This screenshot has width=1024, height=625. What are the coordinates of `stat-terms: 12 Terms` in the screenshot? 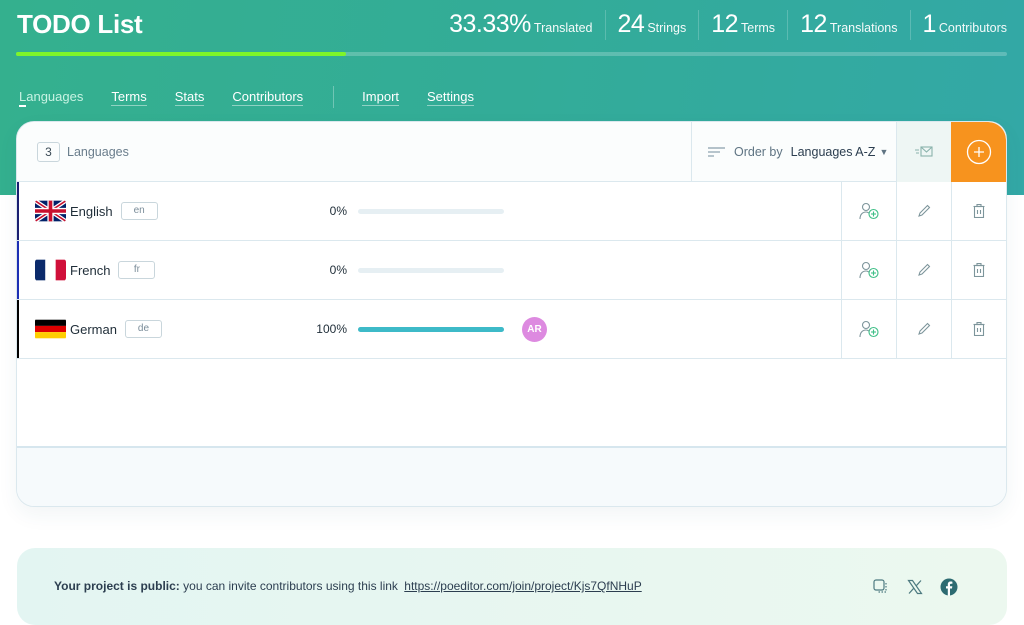 It's located at (742, 25).